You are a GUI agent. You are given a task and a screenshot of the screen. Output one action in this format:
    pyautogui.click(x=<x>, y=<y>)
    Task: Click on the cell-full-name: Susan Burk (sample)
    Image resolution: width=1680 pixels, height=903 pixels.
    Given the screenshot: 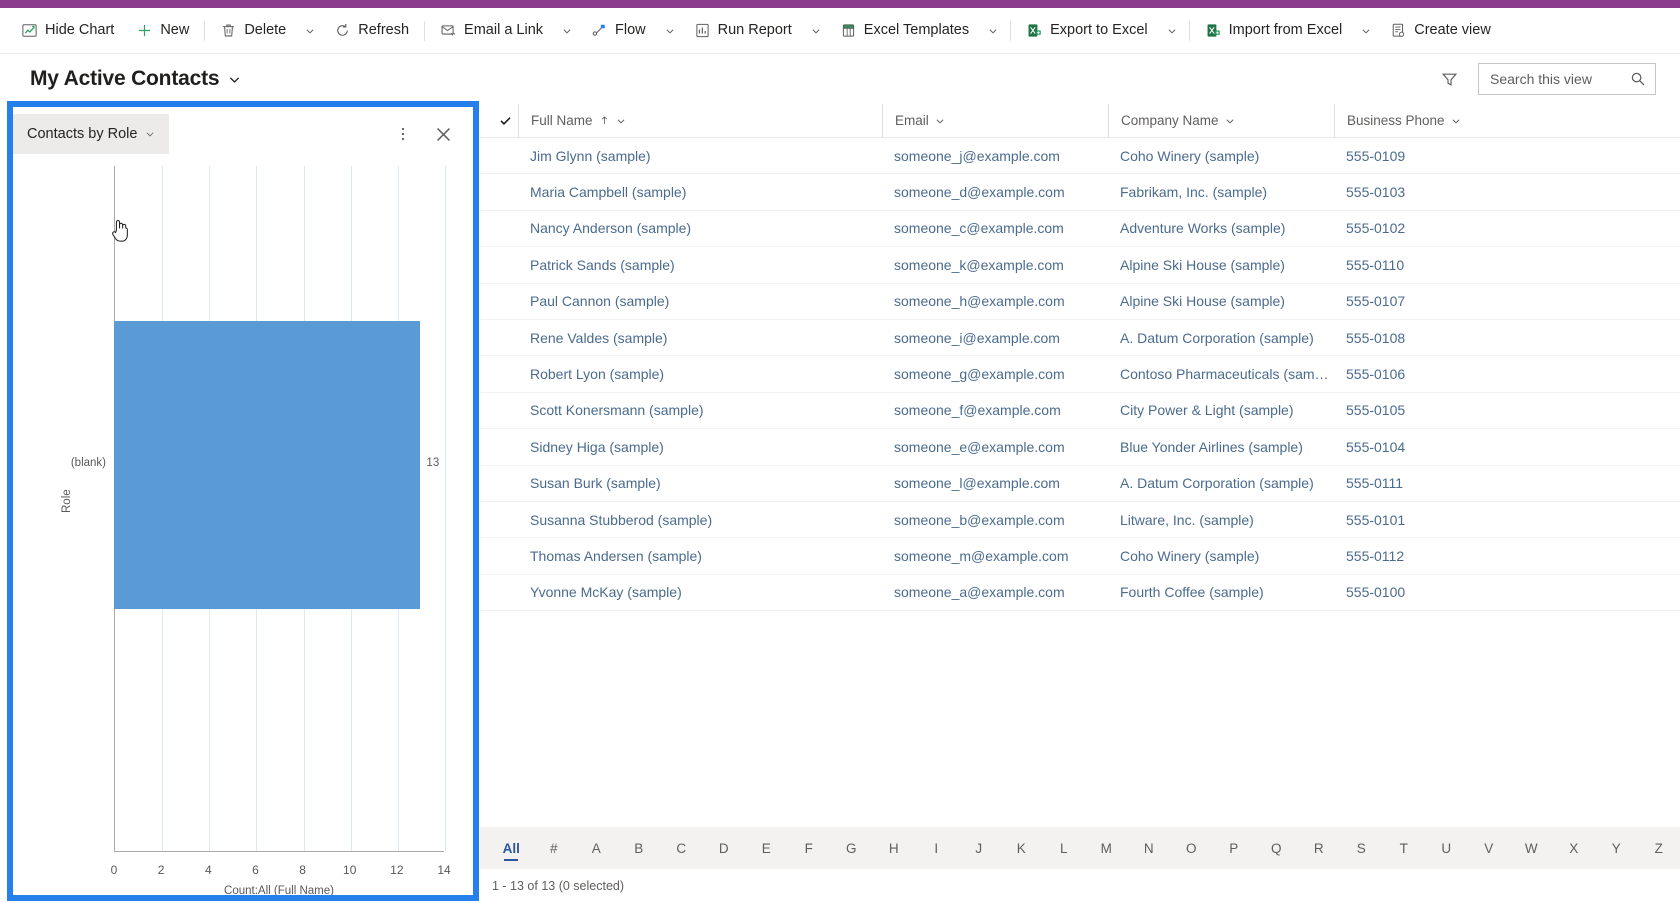 What is the action you would take?
    pyautogui.click(x=700, y=483)
    